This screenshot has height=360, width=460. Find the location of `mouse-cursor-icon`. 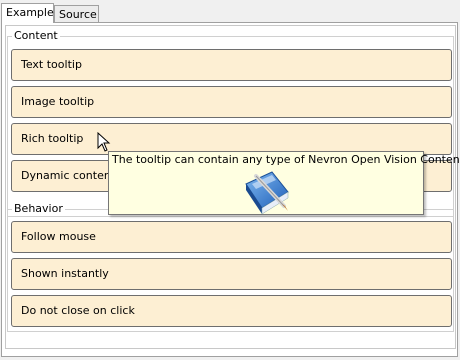

mouse-cursor-icon is located at coordinates (104, 142).